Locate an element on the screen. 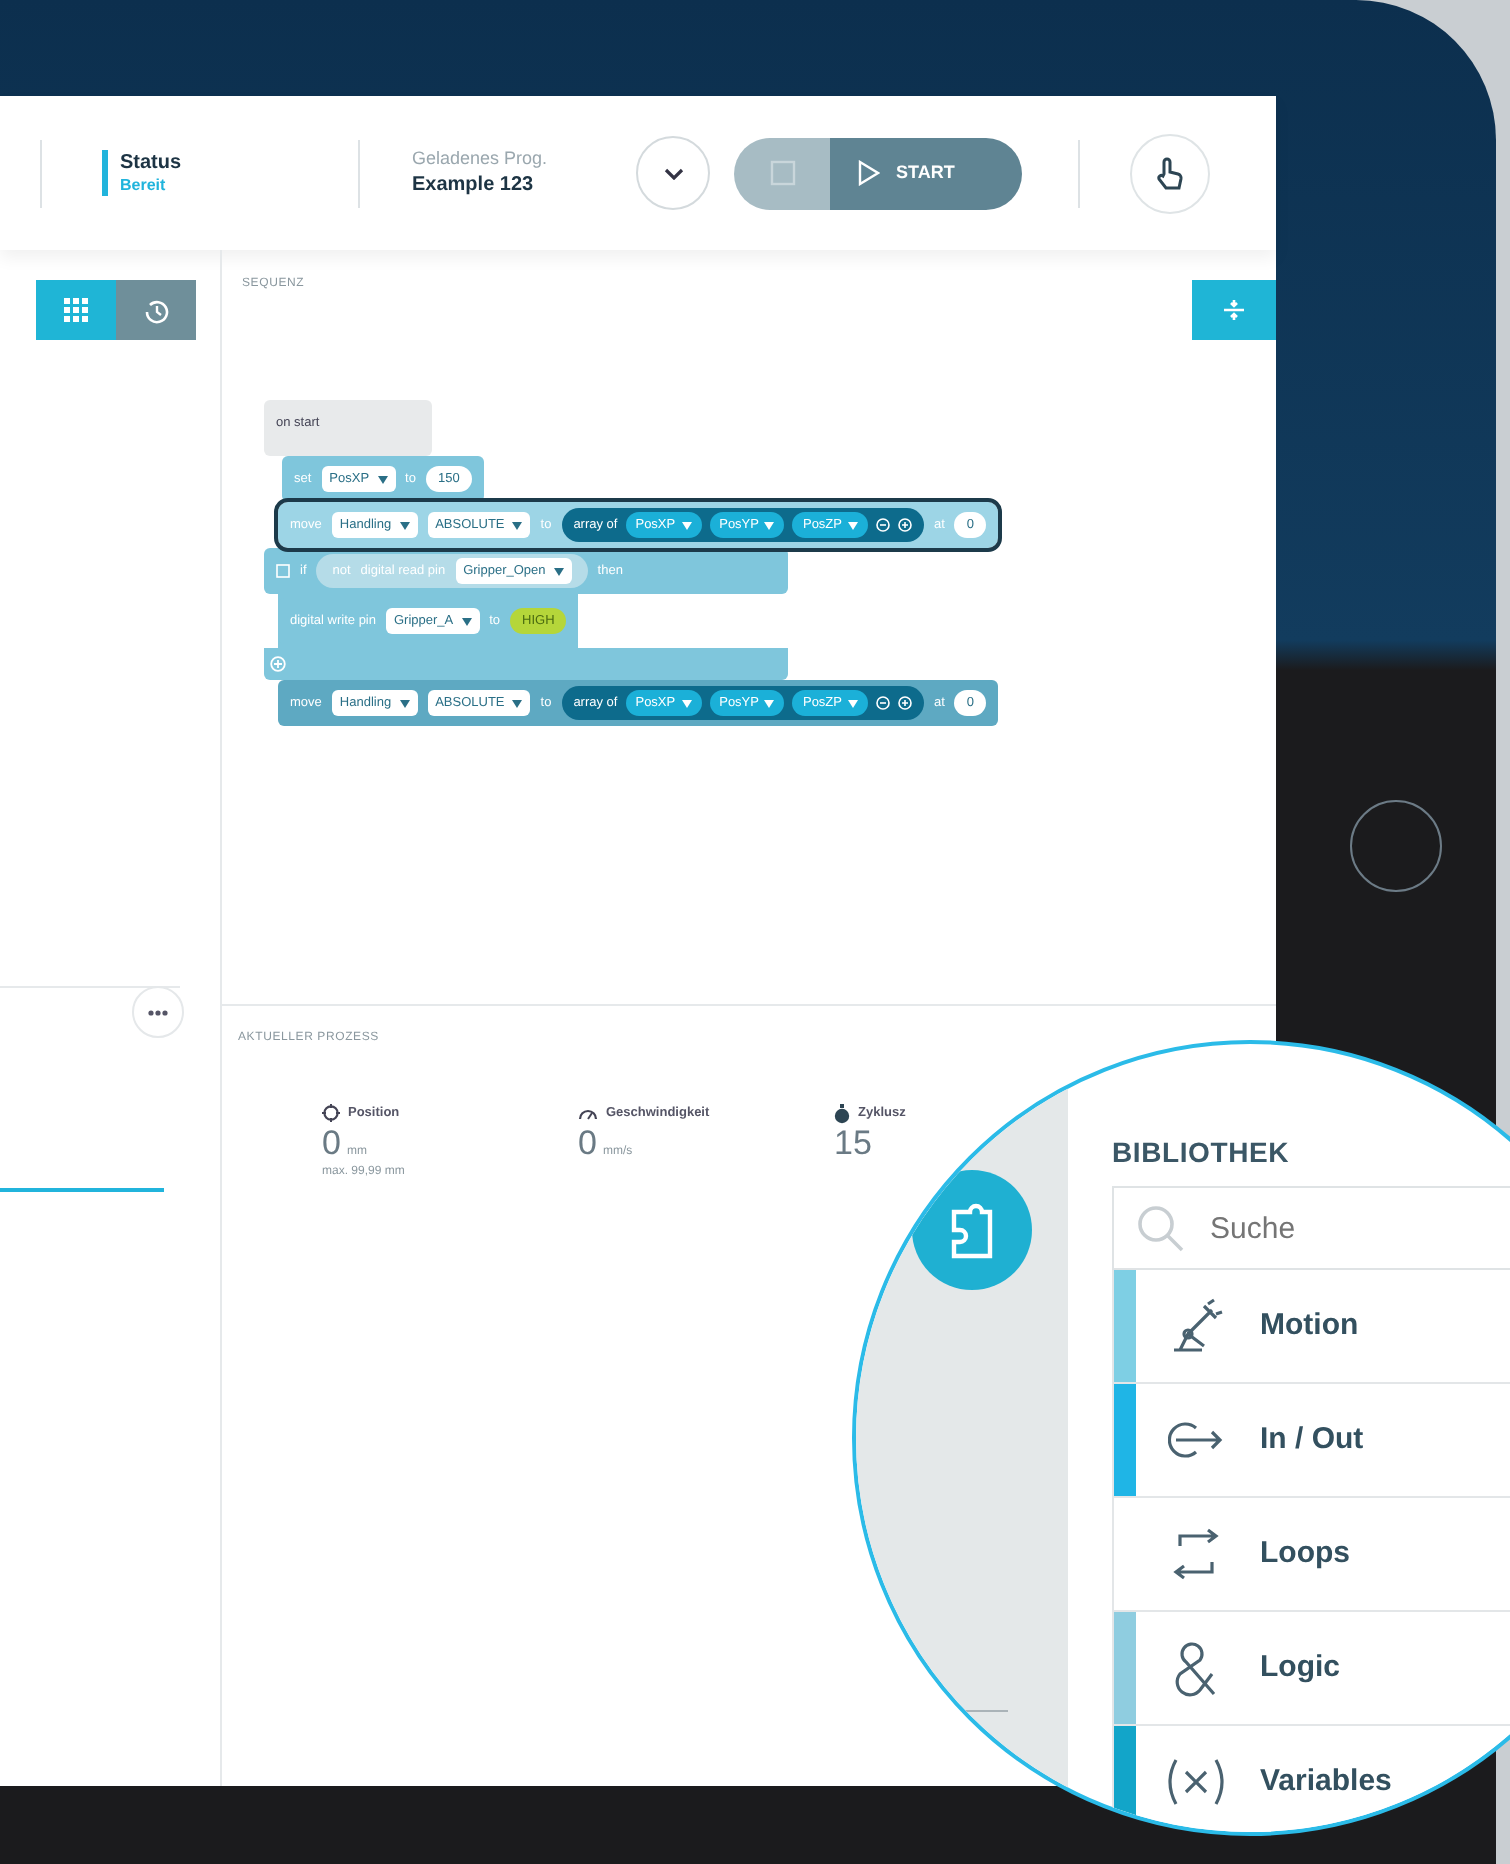 The image size is (1510, 1864). add-icon is located at coordinates (278, 664).